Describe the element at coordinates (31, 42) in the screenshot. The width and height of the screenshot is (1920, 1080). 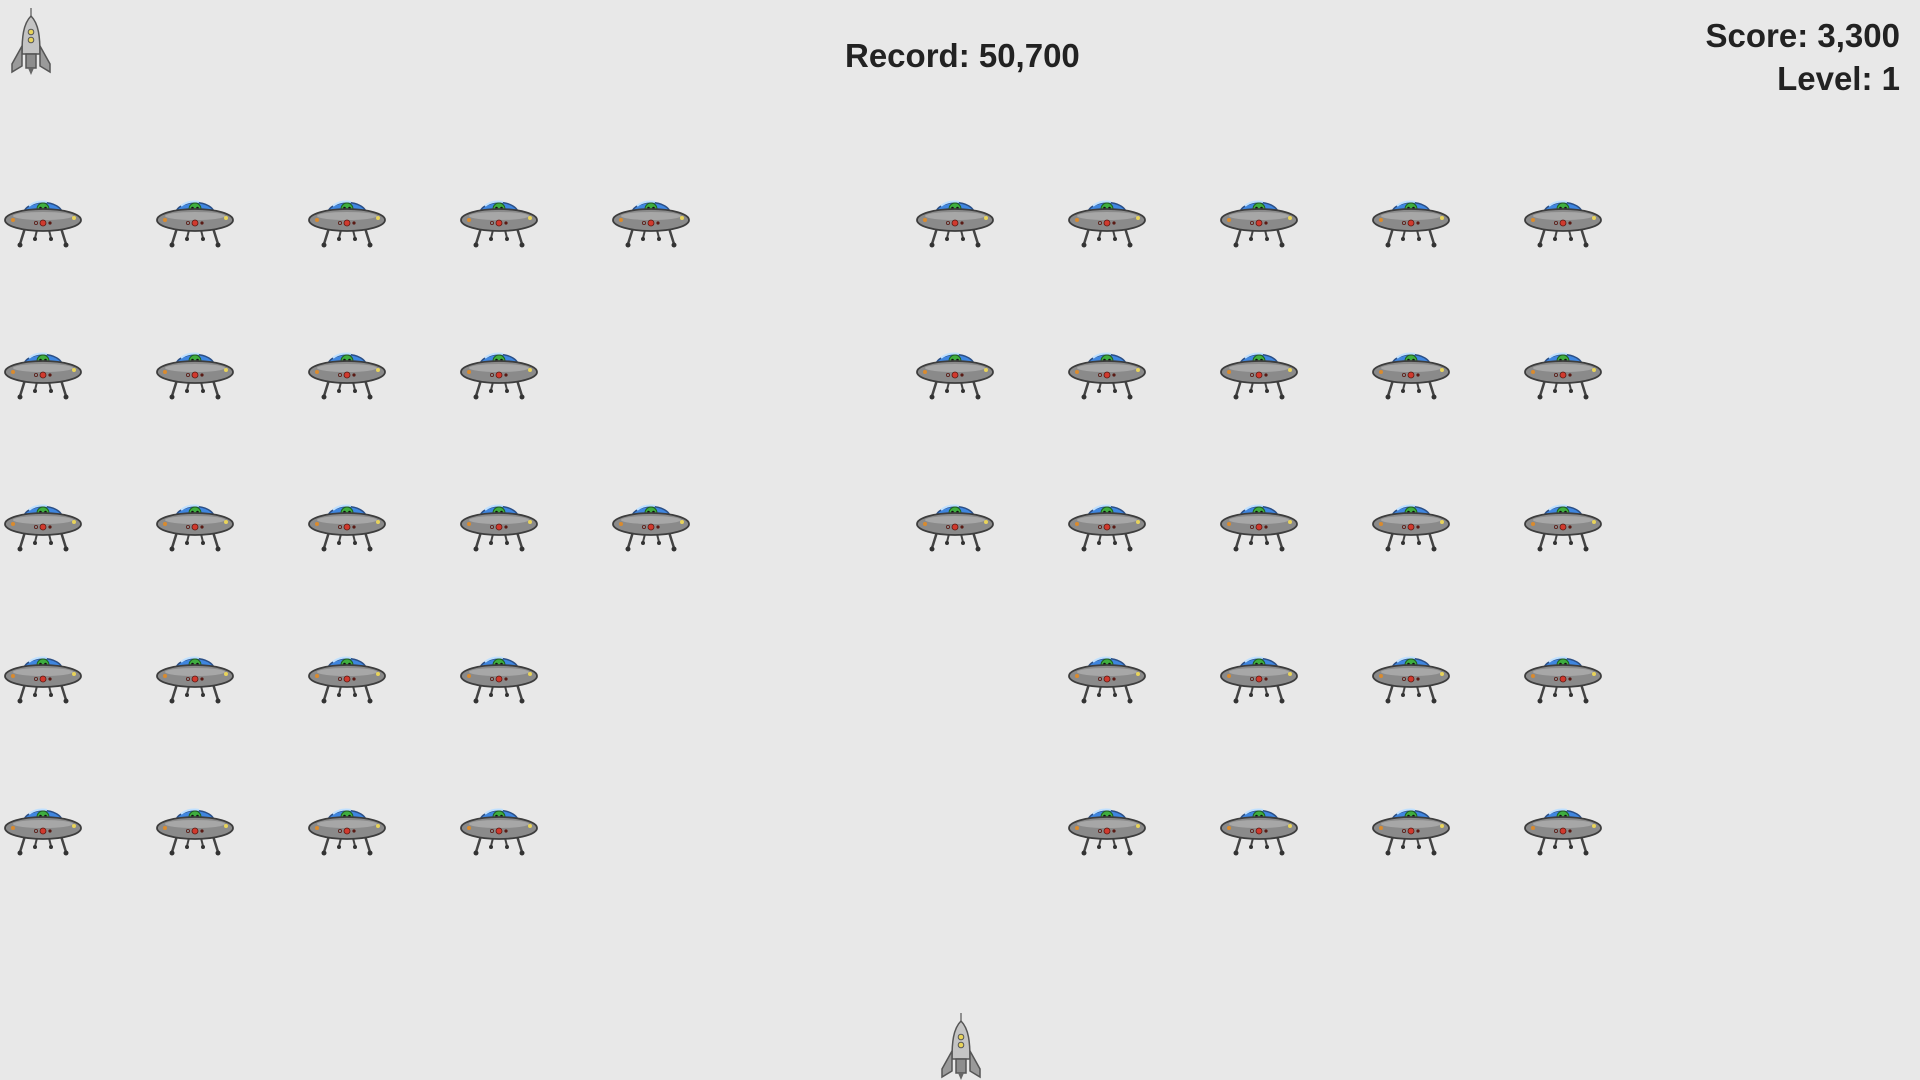
I see `lives-rocket-icon` at that location.